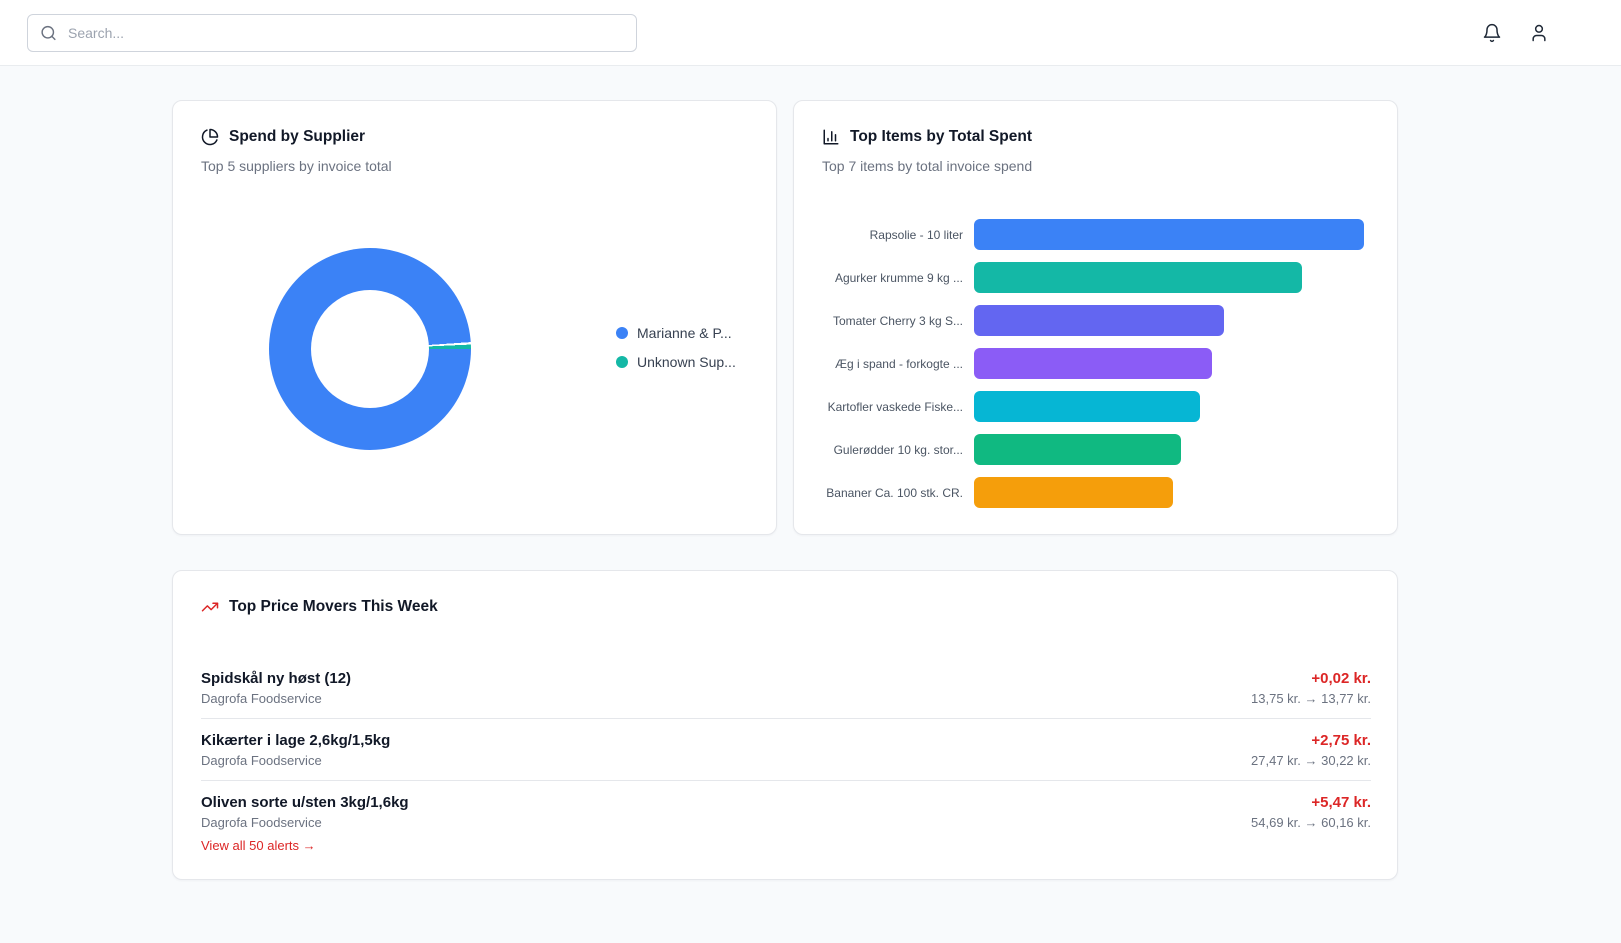 The width and height of the screenshot is (1621, 943). I want to click on trending-up-icon, so click(210, 607).